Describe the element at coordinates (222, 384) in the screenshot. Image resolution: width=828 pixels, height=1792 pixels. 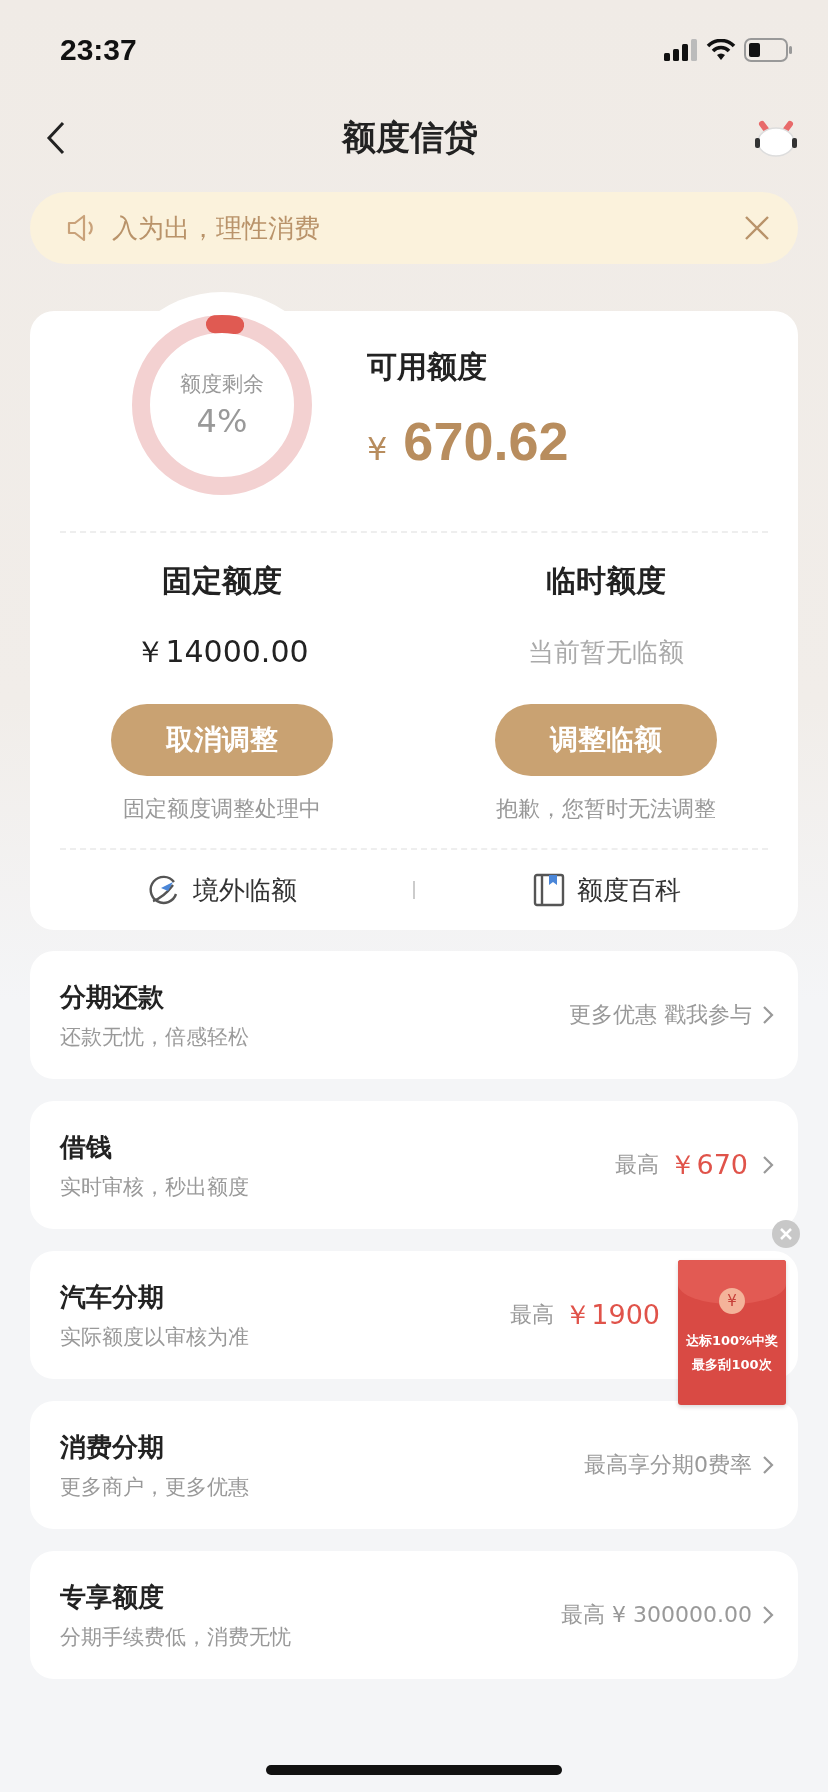
I see `ring-label: 额度剩余` at that location.